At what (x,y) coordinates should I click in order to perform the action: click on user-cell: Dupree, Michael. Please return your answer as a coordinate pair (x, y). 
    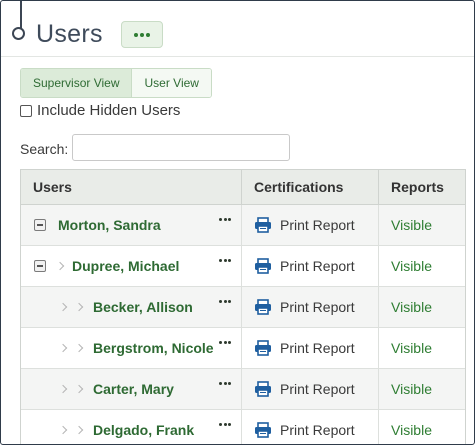
    Looking at the image, I should click on (131, 266).